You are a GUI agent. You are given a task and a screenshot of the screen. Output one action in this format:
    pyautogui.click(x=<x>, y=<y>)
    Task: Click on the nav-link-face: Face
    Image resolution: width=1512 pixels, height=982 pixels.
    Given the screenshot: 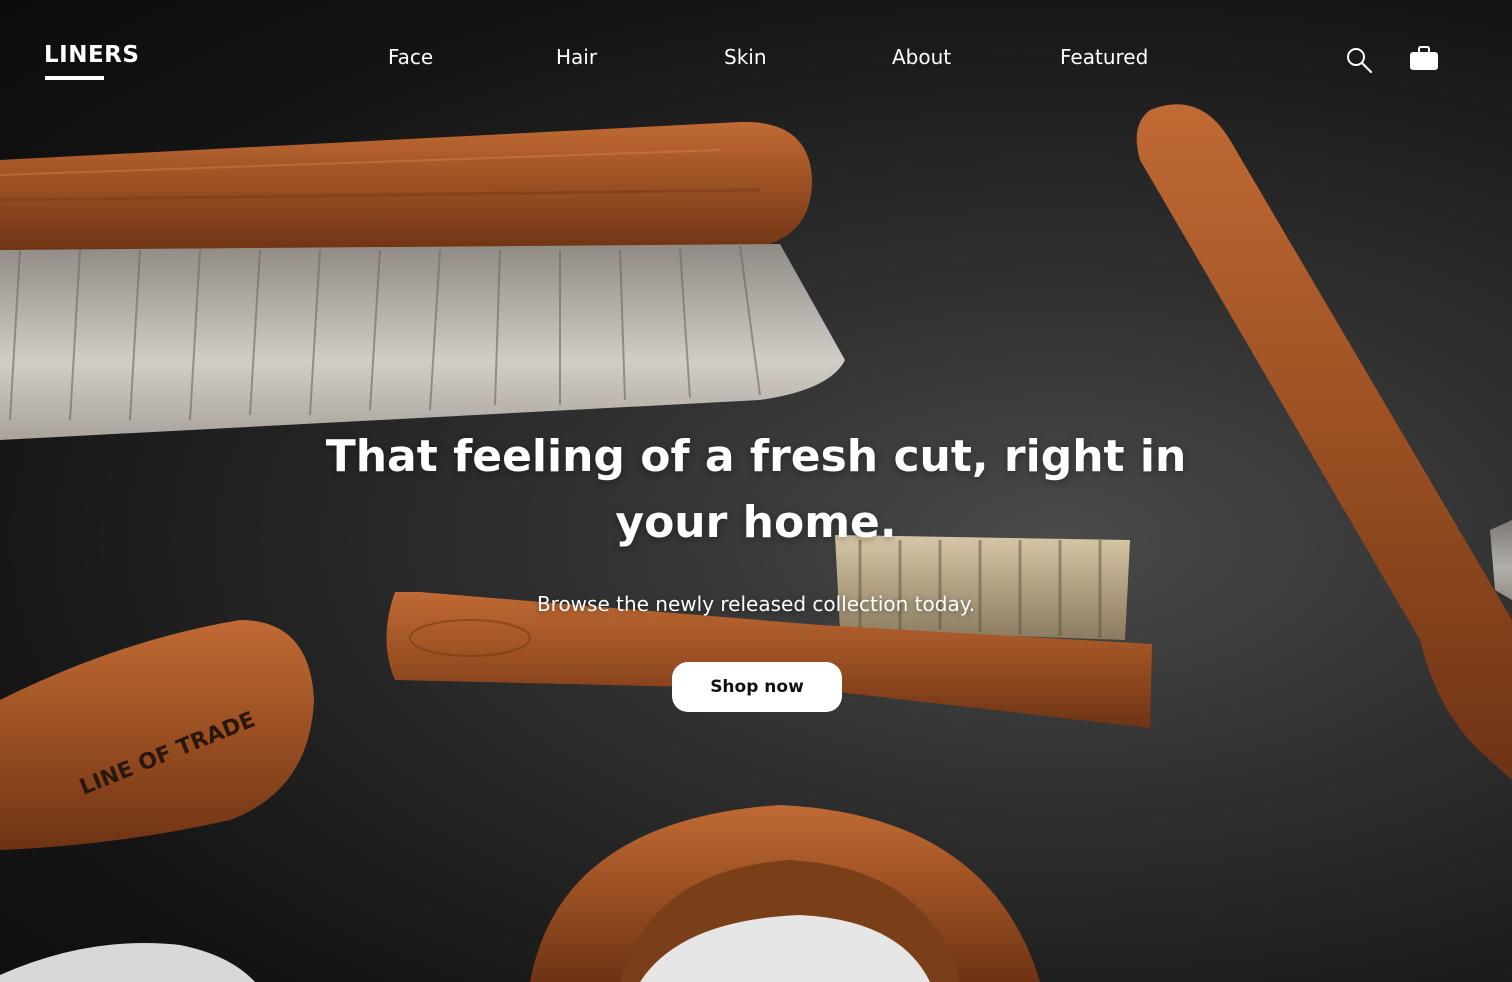 What is the action you would take?
    pyautogui.click(x=410, y=57)
    